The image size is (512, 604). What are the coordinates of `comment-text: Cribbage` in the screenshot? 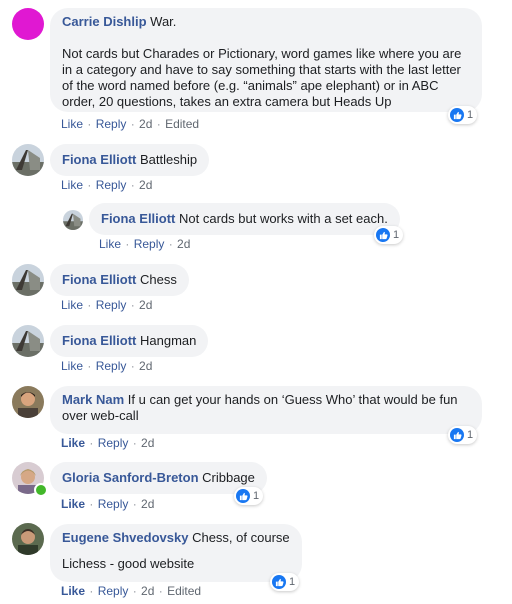 It's located at (228, 477).